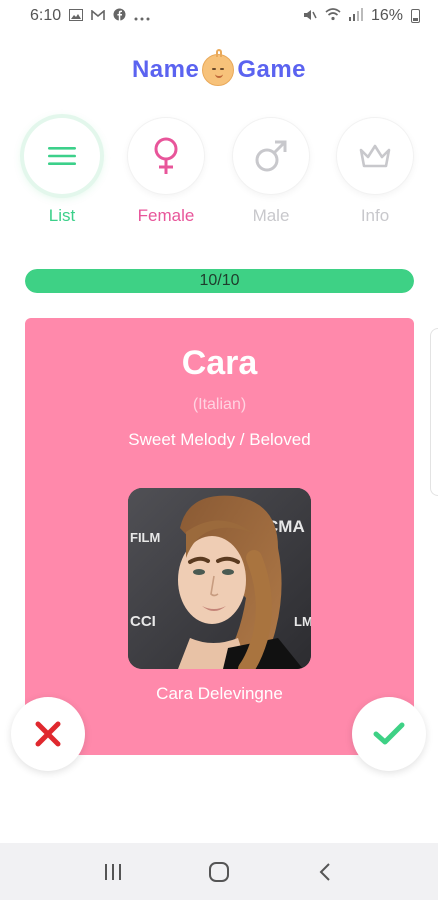 The image size is (438, 900). I want to click on more-icon, so click(142, 16).